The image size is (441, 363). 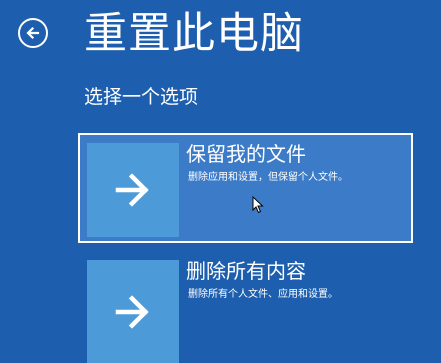 I want to click on back-button, so click(x=33, y=33).